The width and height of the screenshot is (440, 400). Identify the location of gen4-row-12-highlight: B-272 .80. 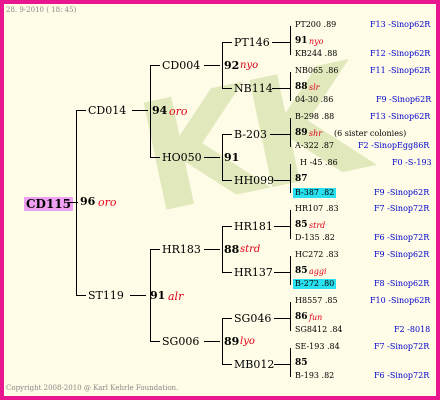
(315, 284).